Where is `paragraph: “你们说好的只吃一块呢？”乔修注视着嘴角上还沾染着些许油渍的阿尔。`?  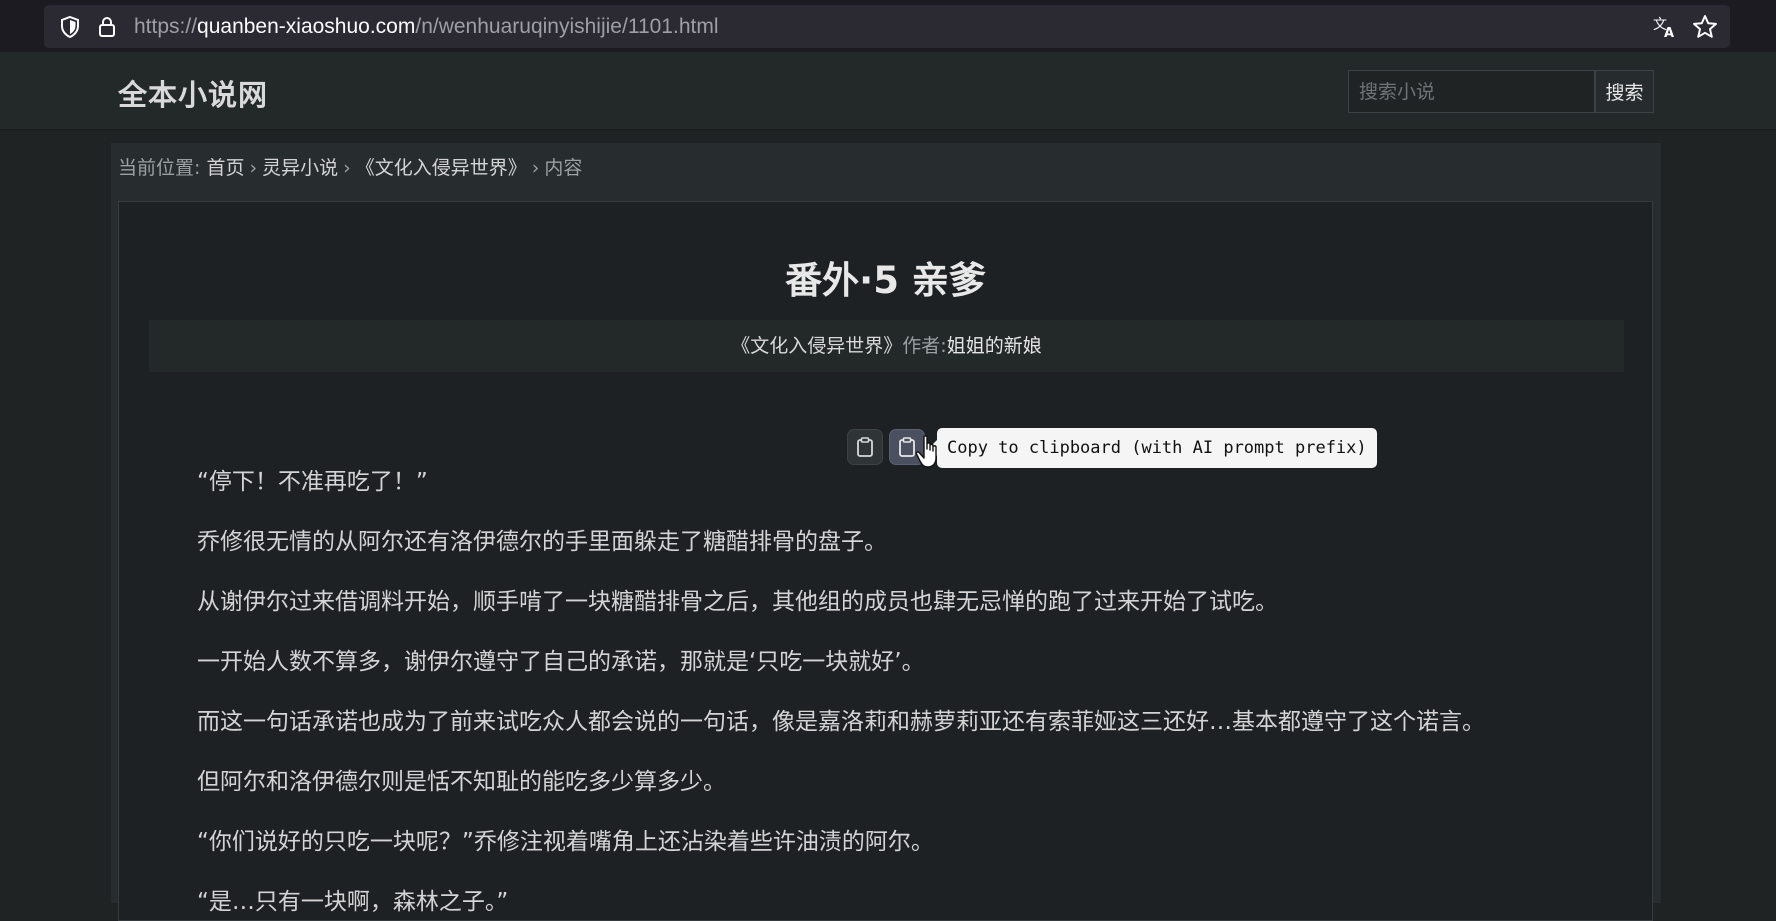
paragraph: “你们说好的只吃一块呢？”乔修注视着嘴角上还沾染着些许油渍的阿尔。 is located at coordinates (565, 842).